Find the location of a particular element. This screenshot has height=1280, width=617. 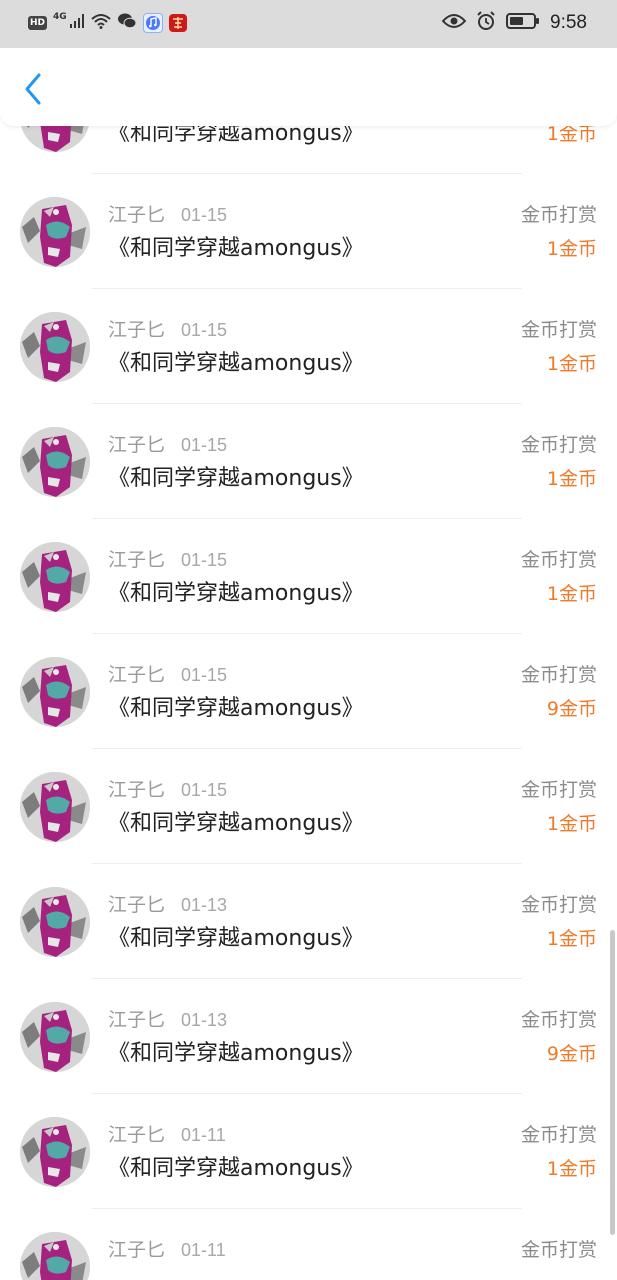

red-app-icon is located at coordinates (177, 23).